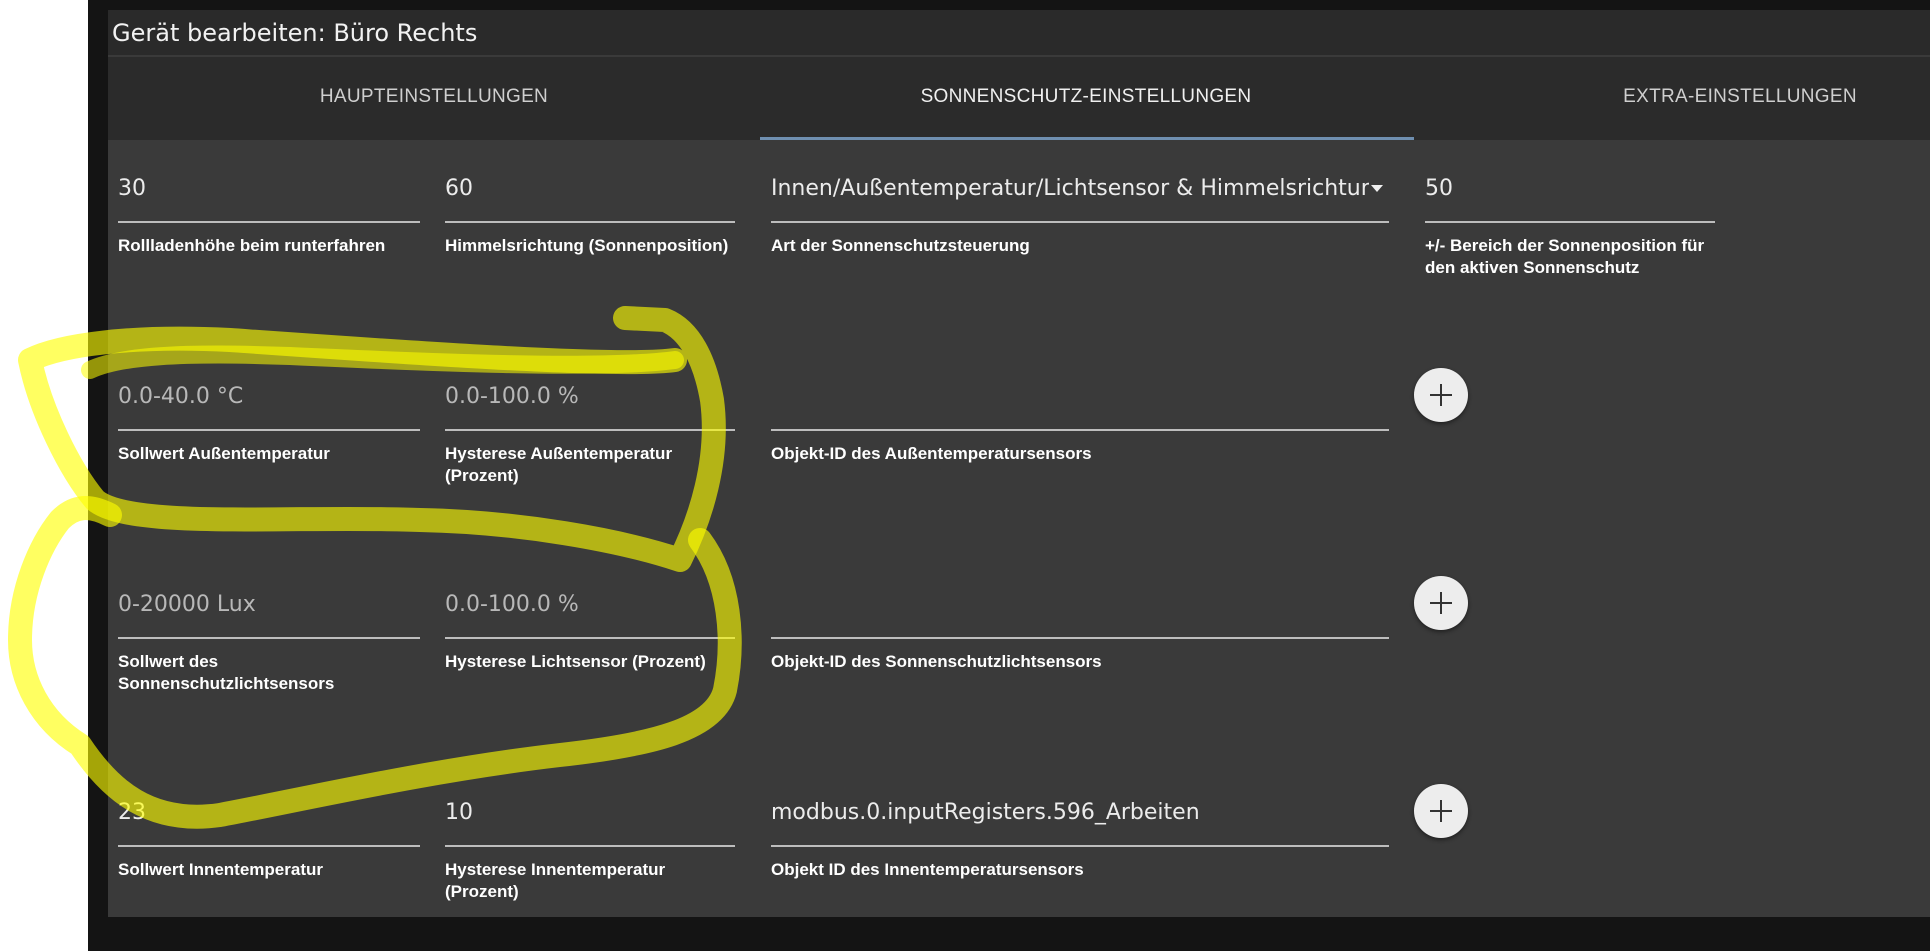 This screenshot has width=1930, height=951. I want to click on indoor-temp-setpoint-label: Sollwert Innentemperatur, so click(220, 869).